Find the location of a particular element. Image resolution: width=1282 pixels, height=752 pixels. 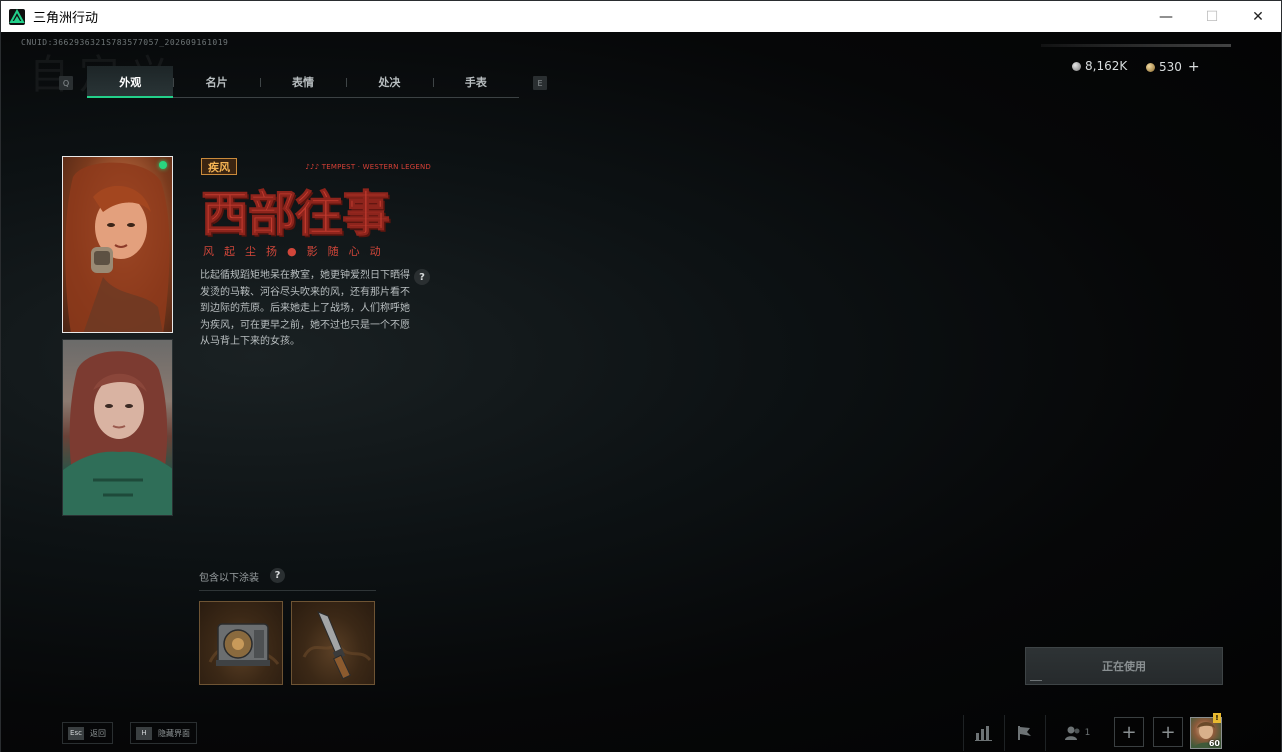

add-currency-button: + is located at coordinates (1194, 67).